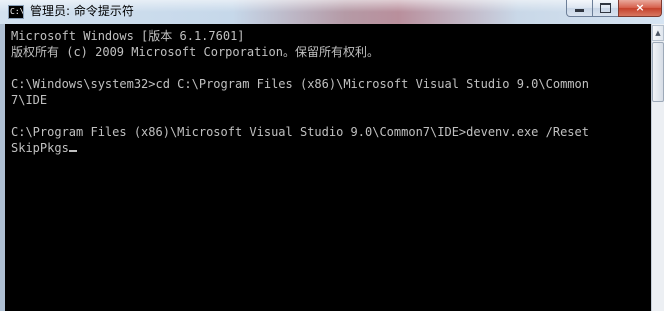 Image resolution: width=664 pixels, height=311 pixels. What do you see at coordinates (658, 72) in the screenshot?
I see `scrollbar-thumb` at bounding box center [658, 72].